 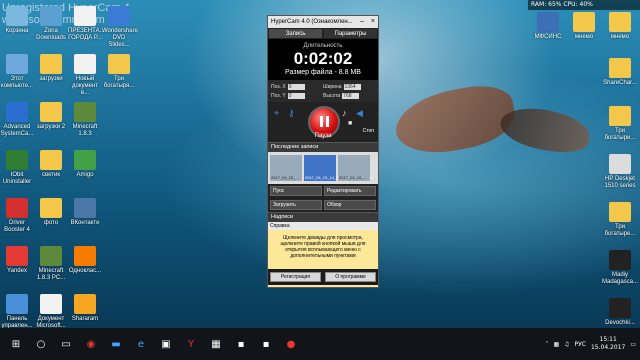 What do you see at coordinates (51, 127) in the screenshot?
I see `desktop-icon-label: загрузки 2` at bounding box center [51, 127].